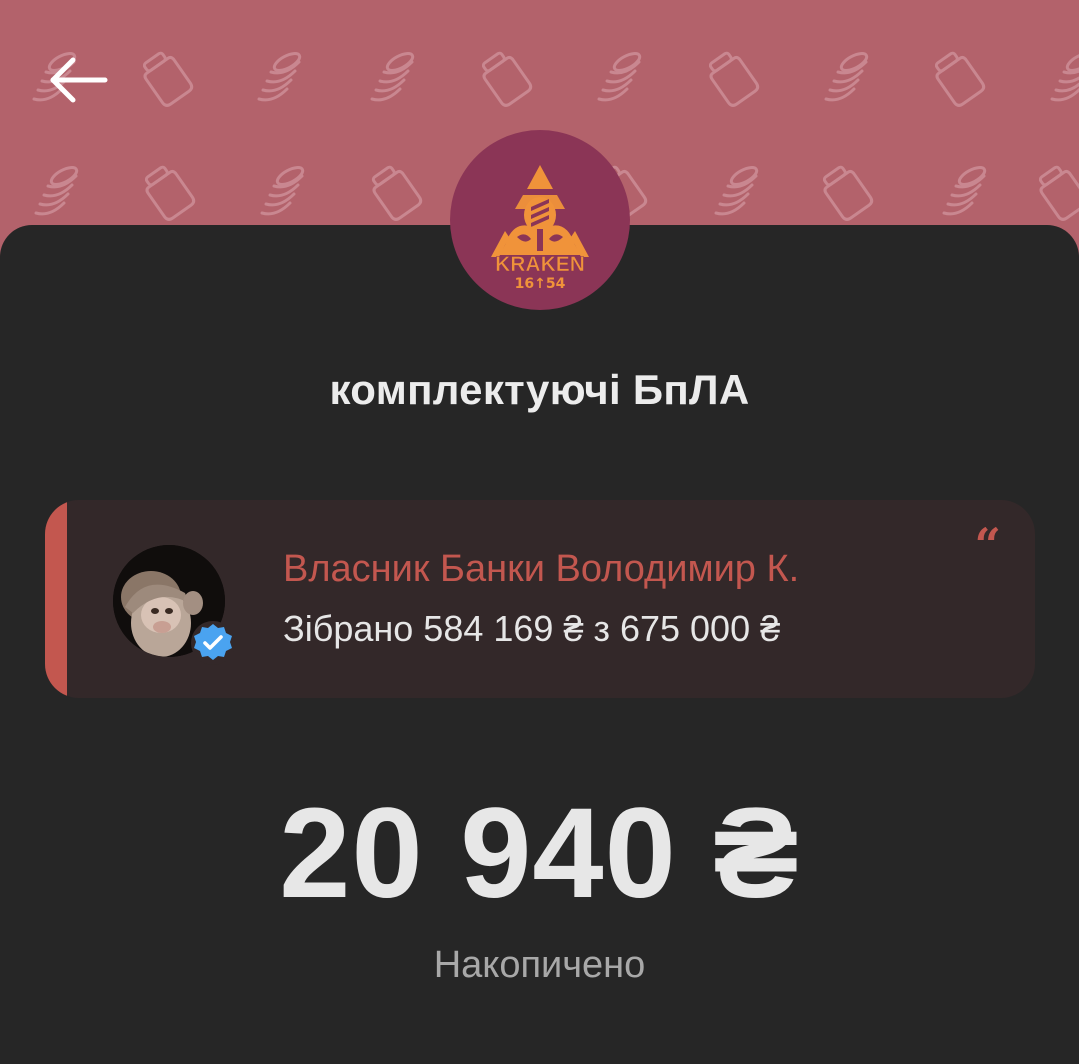 Image resolution: width=1079 pixels, height=1064 pixels. I want to click on arrow-left-icon, so click(79, 80).